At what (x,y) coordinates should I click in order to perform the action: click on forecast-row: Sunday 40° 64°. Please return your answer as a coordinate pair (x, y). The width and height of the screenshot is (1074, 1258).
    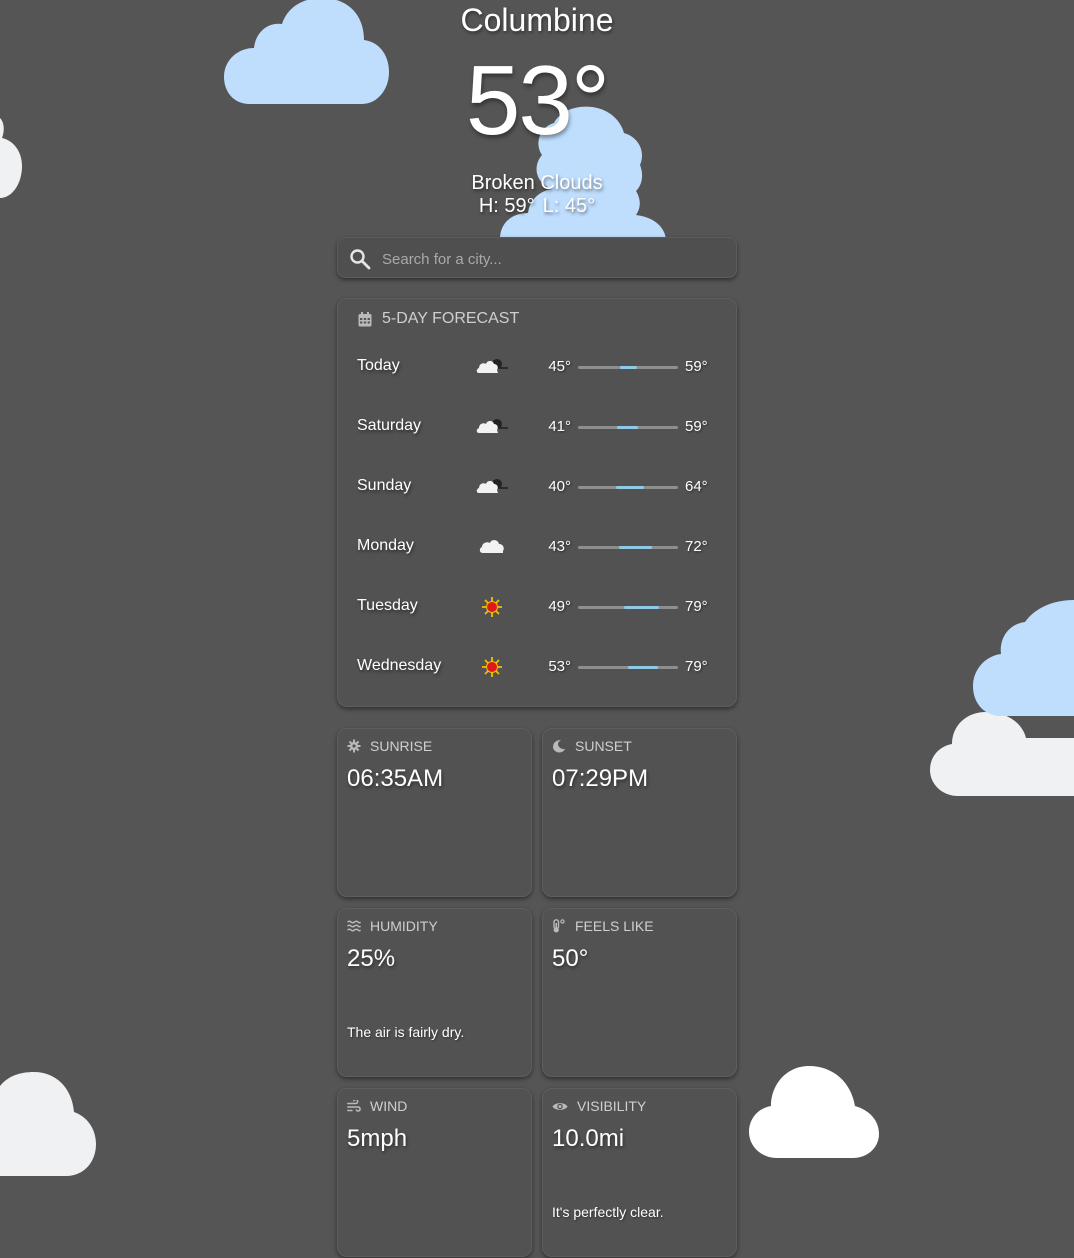
    Looking at the image, I should click on (538, 487).